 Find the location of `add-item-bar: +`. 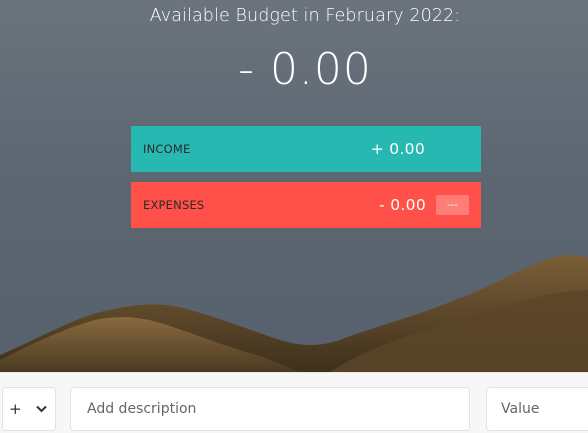

add-item-bar: + is located at coordinates (294, 402).